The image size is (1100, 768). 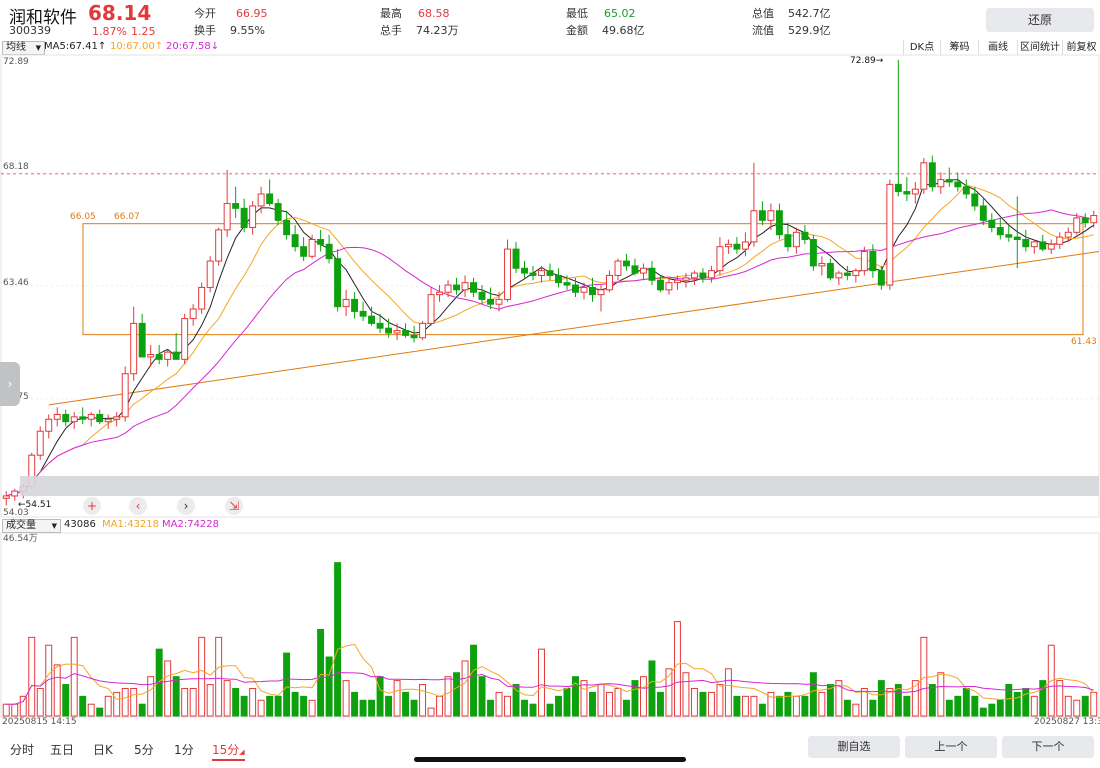 I want to click on box-right-label: 61.43, so click(x=1084, y=342).